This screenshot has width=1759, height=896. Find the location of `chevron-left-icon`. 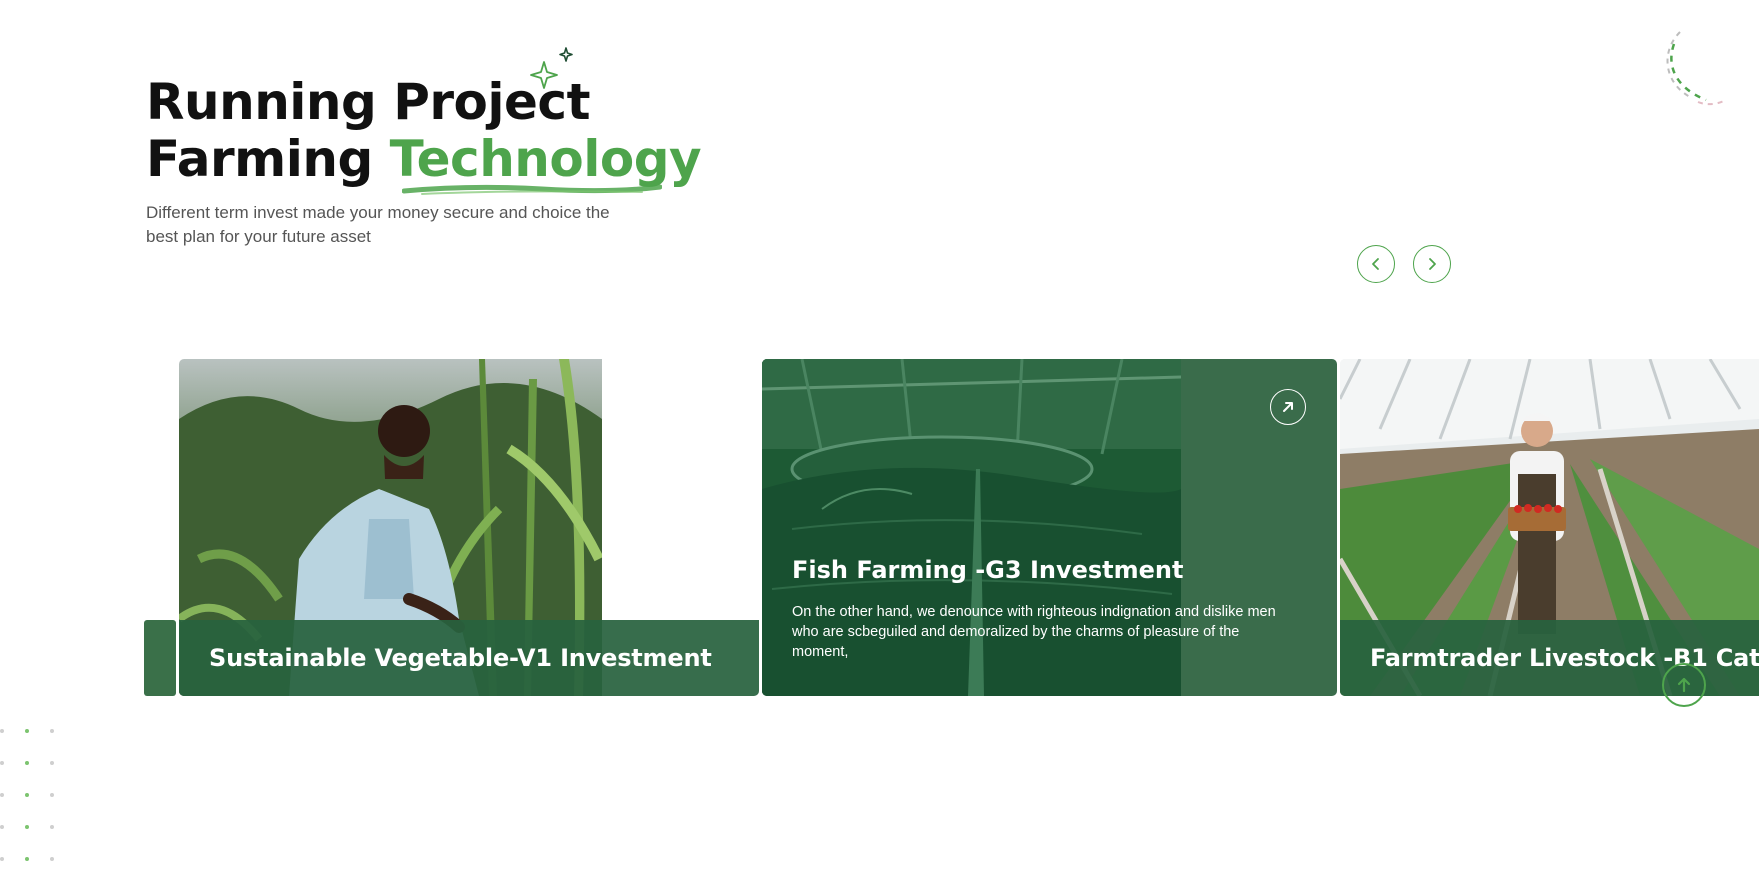

chevron-left-icon is located at coordinates (1375, 264).